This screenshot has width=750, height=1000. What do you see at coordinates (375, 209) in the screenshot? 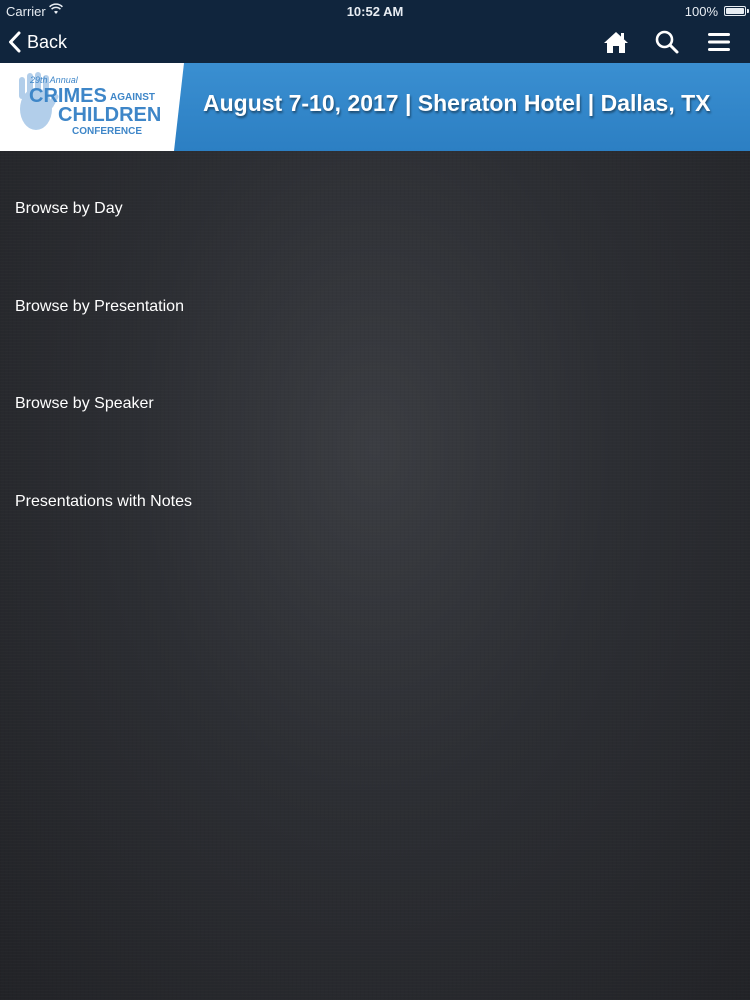
I see `browse-by-day-item: Browse by Day` at bounding box center [375, 209].